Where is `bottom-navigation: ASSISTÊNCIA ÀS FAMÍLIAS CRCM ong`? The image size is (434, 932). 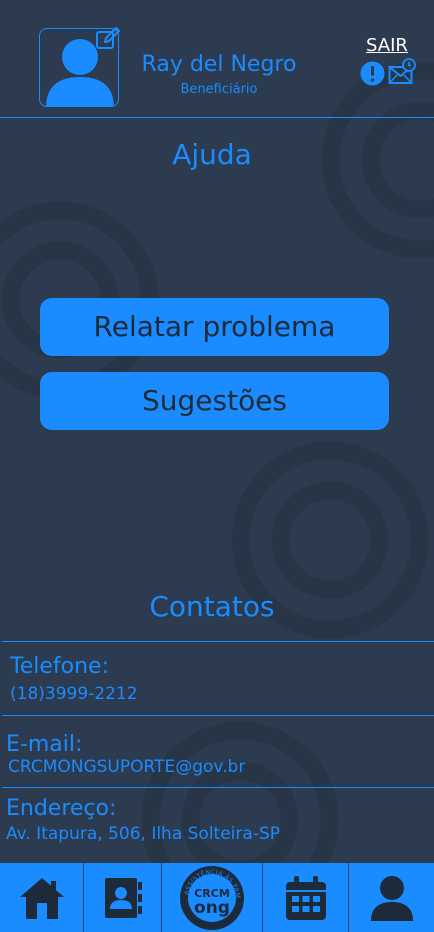 bottom-navigation: ASSISTÊNCIA ÀS FAMÍLIAS CRCM ong is located at coordinates (217, 897).